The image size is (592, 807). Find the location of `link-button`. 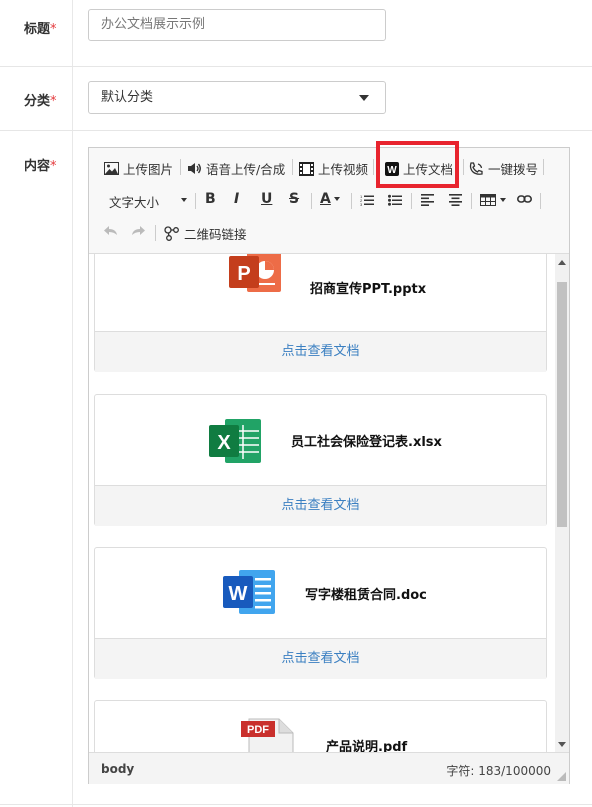

link-button is located at coordinates (526, 199).